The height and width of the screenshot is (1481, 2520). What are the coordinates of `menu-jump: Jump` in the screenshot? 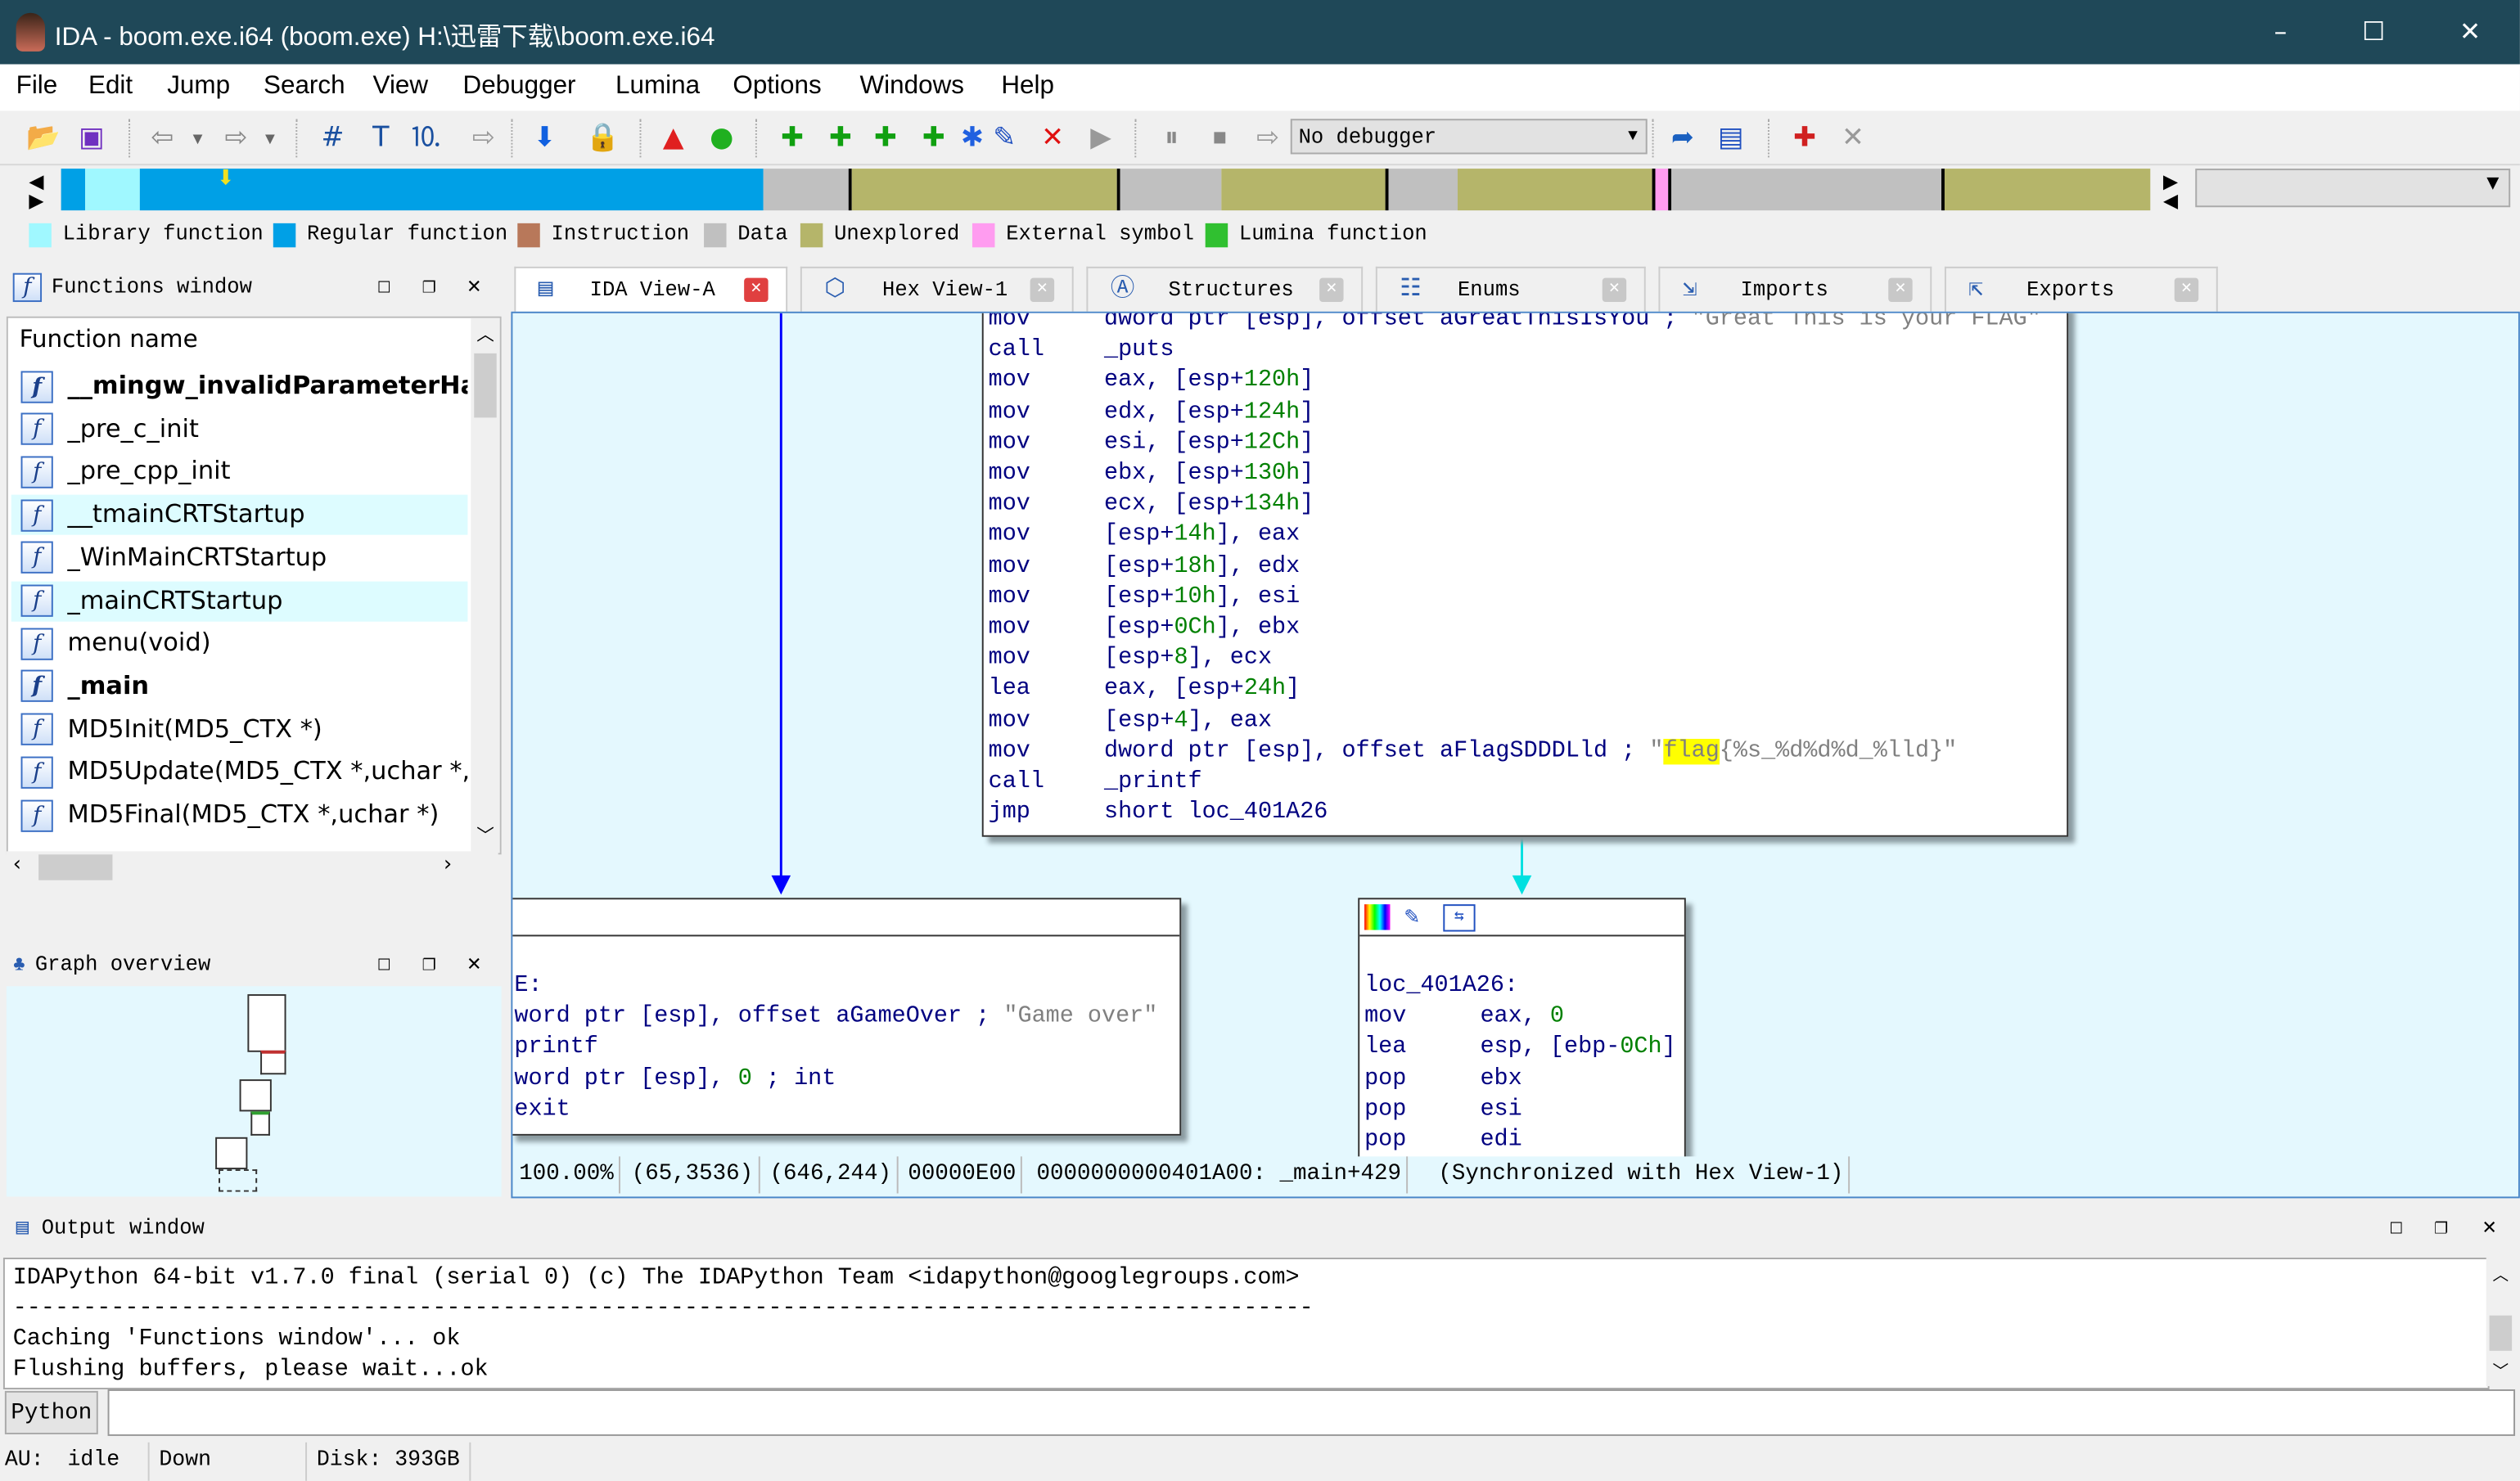 It's located at (199, 86).